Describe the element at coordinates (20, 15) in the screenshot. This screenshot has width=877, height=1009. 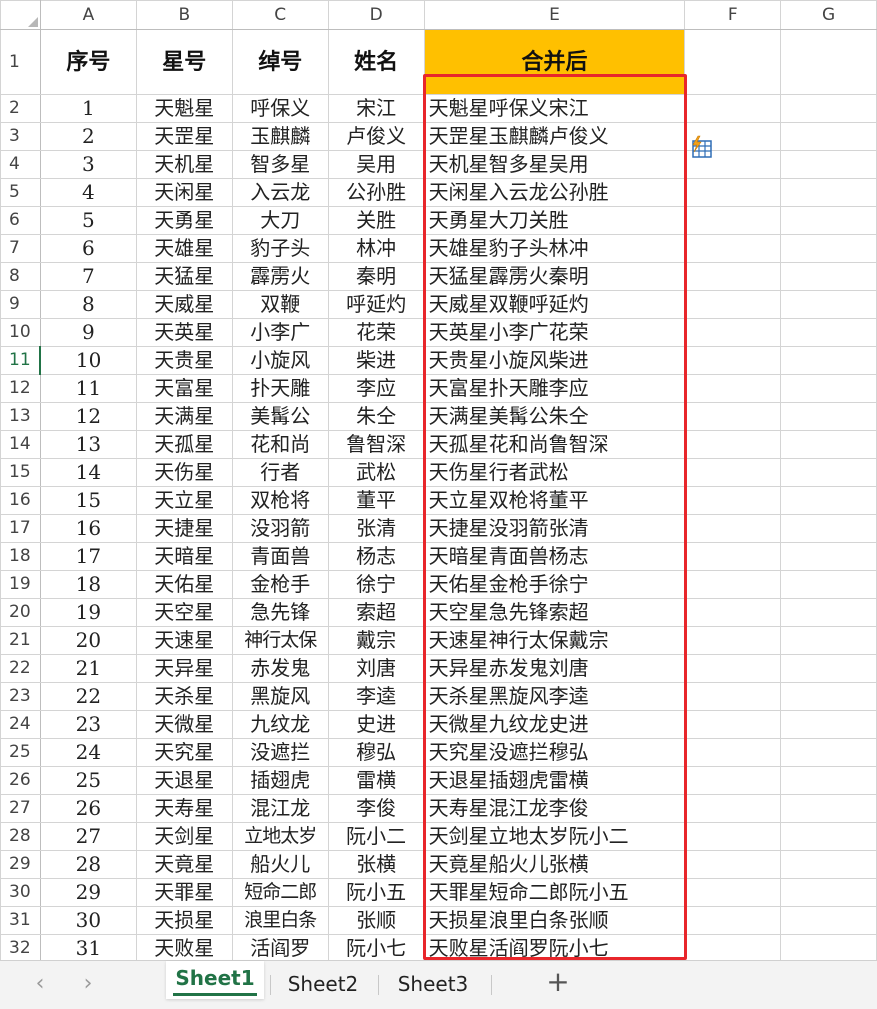
I see `select-all-corner` at that location.